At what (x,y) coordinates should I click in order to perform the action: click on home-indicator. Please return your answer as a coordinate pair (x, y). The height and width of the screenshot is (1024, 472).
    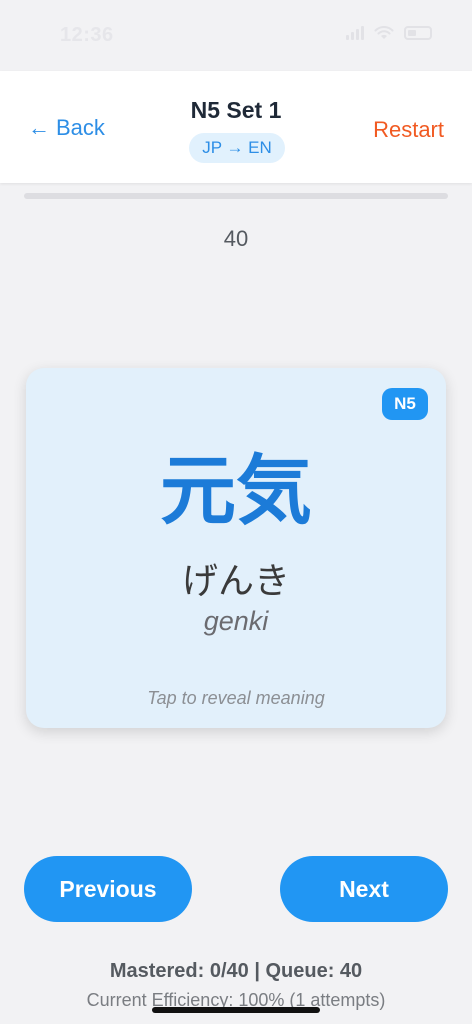
    Looking at the image, I should click on (236, 1010).